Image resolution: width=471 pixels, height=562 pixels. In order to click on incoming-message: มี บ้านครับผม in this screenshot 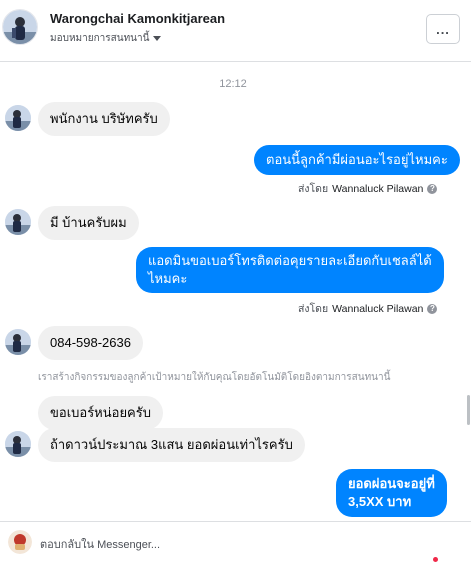, I will do `click(88, 223)`.